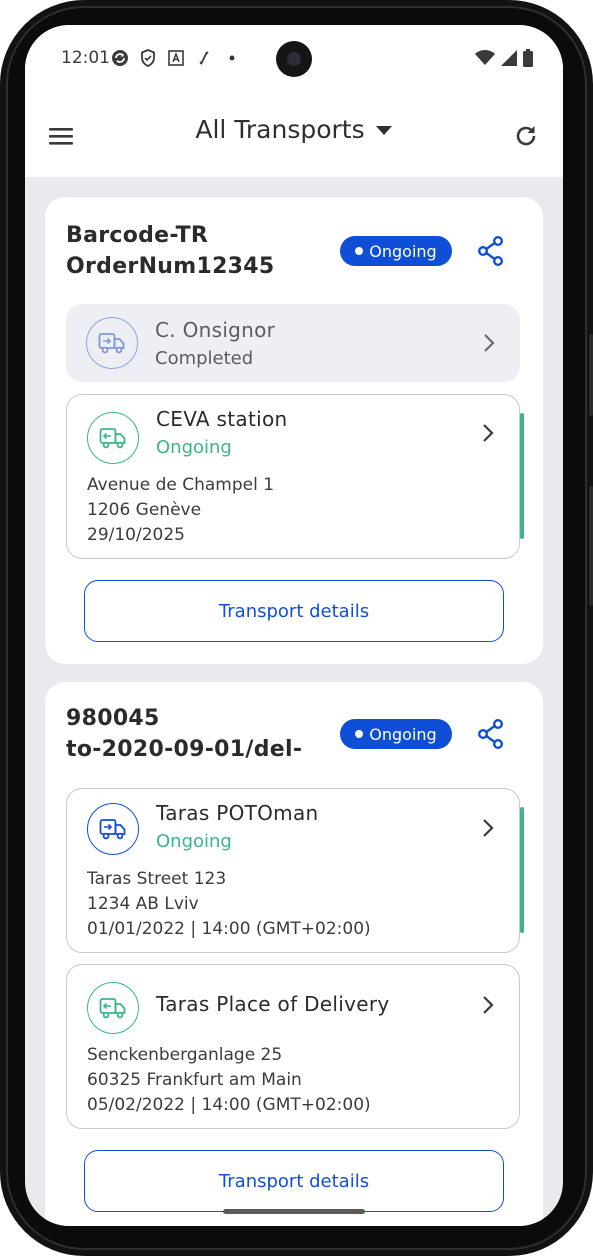 This screenshot has height=1256, width=593. I want to click on battery-icon, so click(528, 60).